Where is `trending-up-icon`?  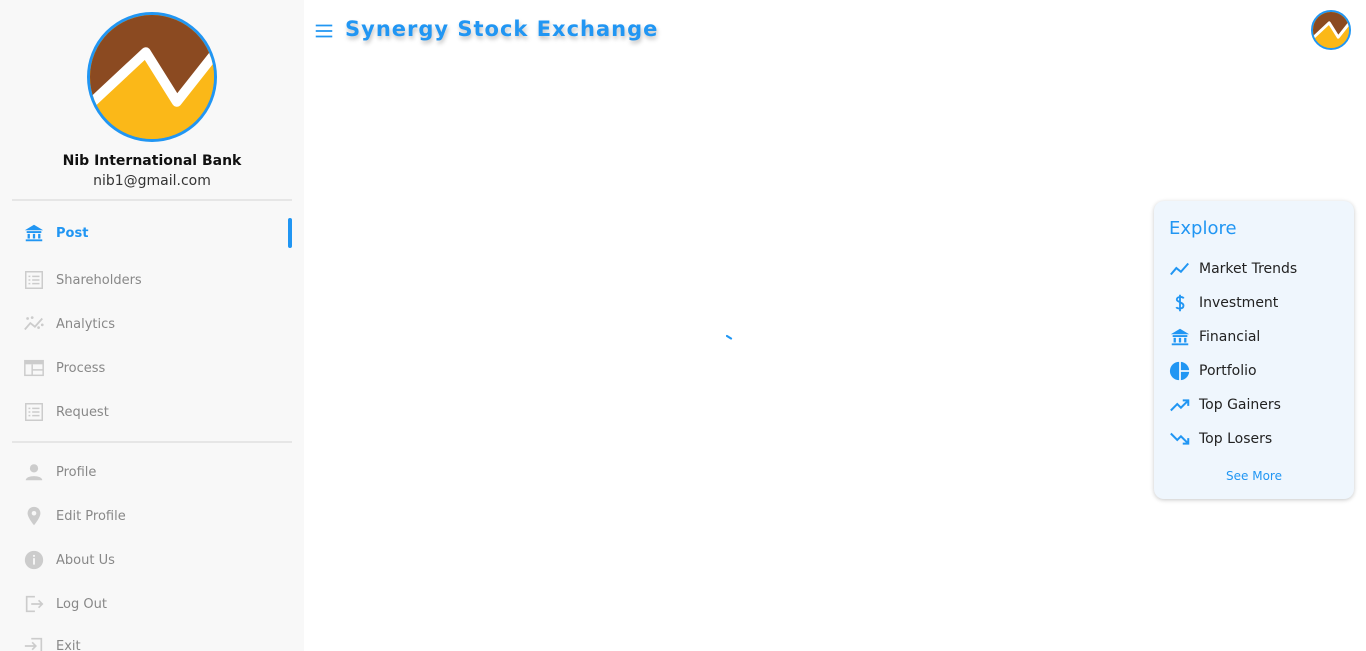 trending-up-icon is located at coordinates (1180, 405).